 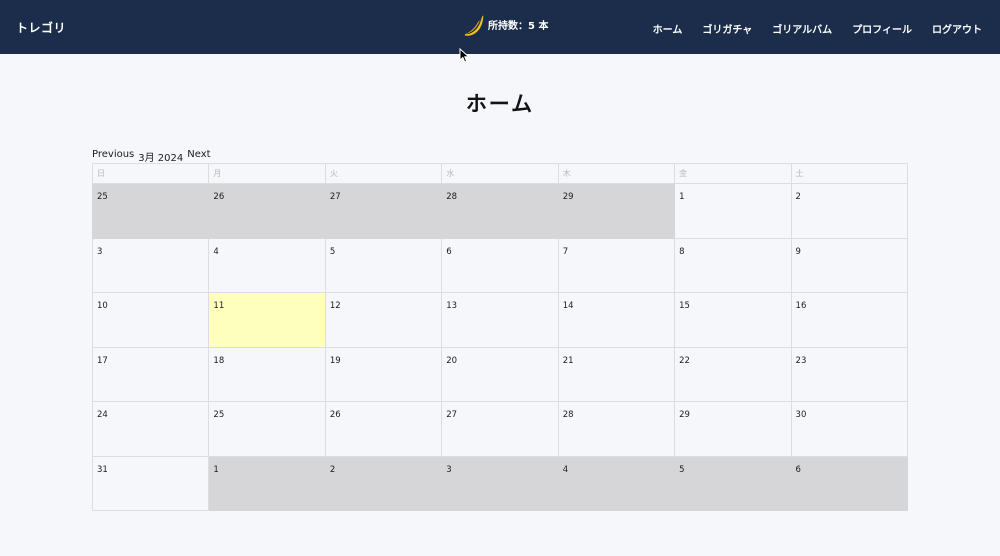 What do you see at coordinates (383, 211) in the screenshot?
I see `calendar-day-other-month: 27` at bounding box center [383, 211].